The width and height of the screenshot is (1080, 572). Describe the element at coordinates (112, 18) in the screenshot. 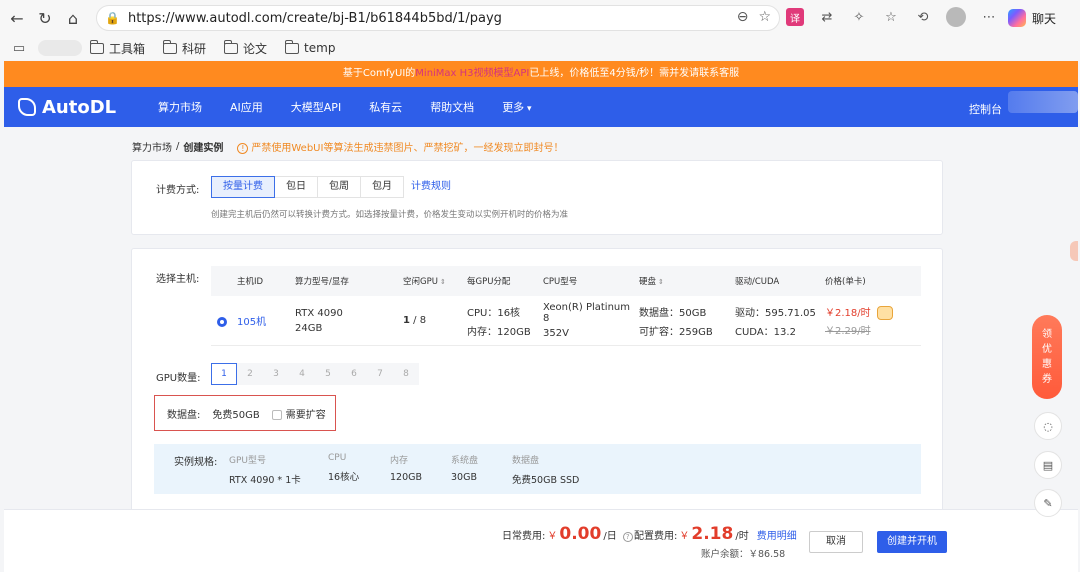

I see `site-info-icon: 🔒` at that location.